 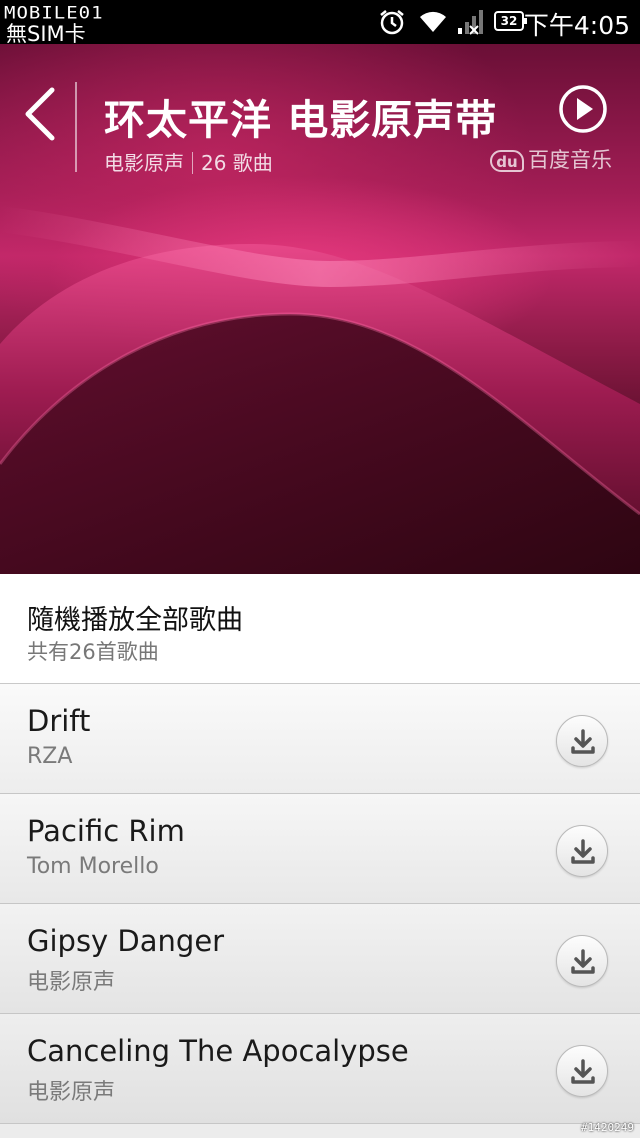 What do you see at coordinates (93, 866) in the screenshot?
I see `track-artist: Tom Morello` at bounding box center [93, 866].